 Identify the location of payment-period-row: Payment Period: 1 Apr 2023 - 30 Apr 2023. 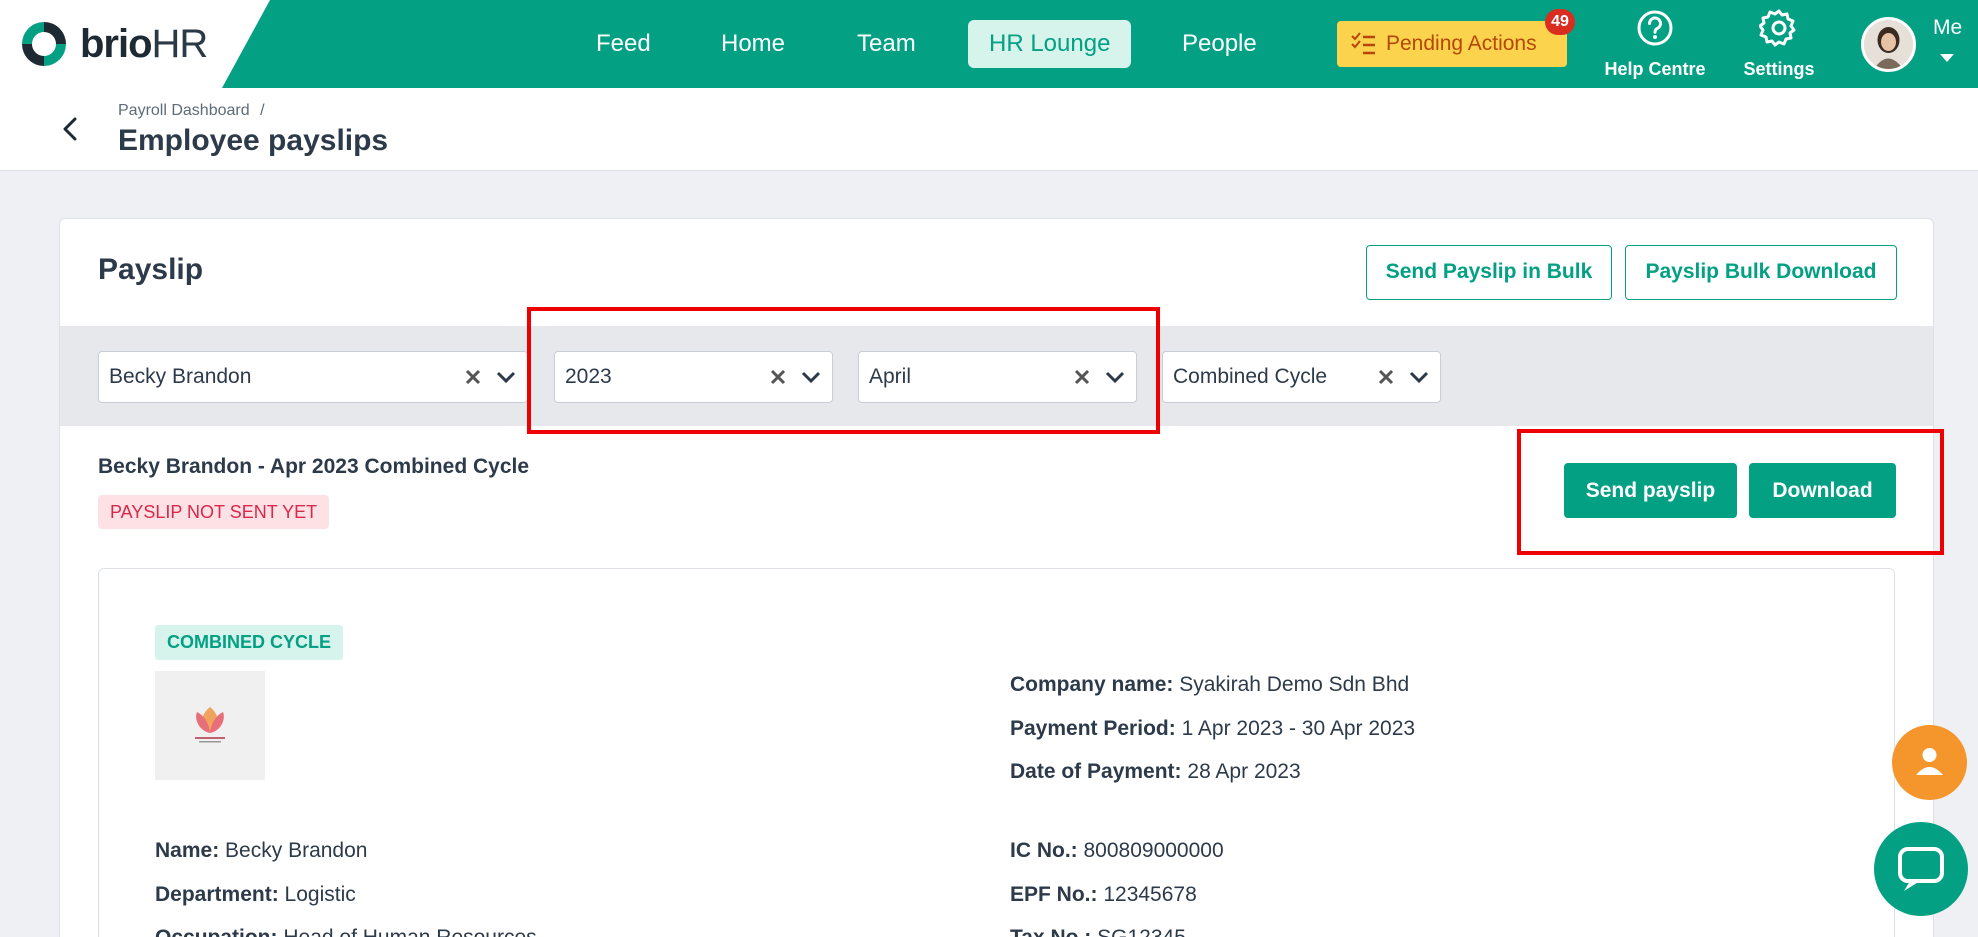
(1213, 728).